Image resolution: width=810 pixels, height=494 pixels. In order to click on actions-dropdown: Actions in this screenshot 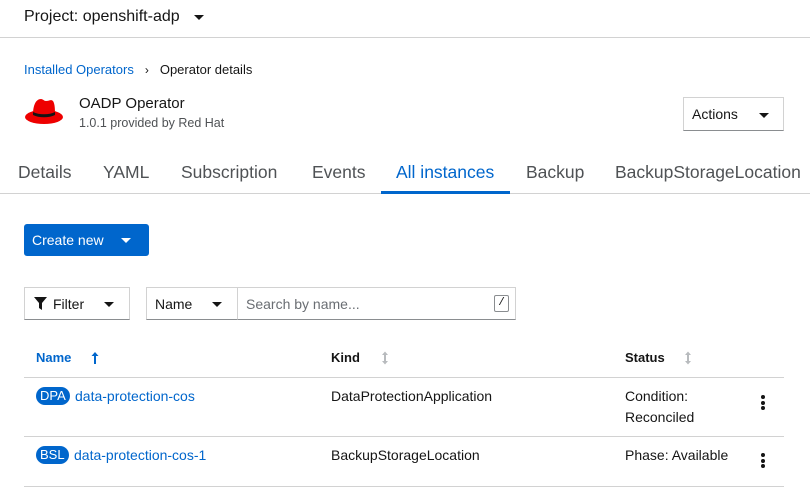, I will do `click(733, 114)`.